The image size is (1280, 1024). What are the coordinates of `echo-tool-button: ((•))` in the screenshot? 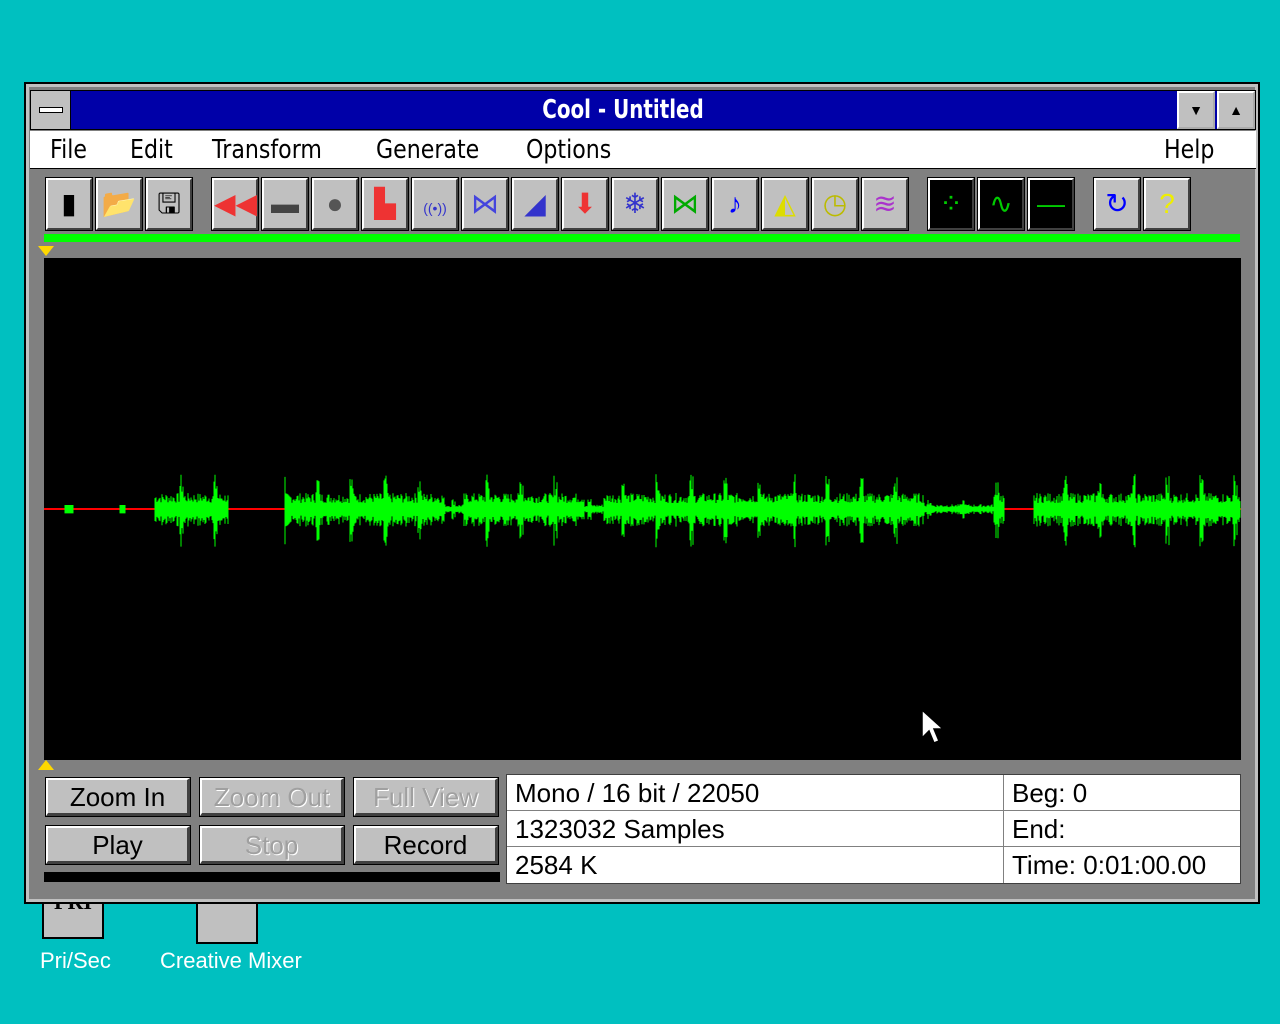 It's located at (435, 204).